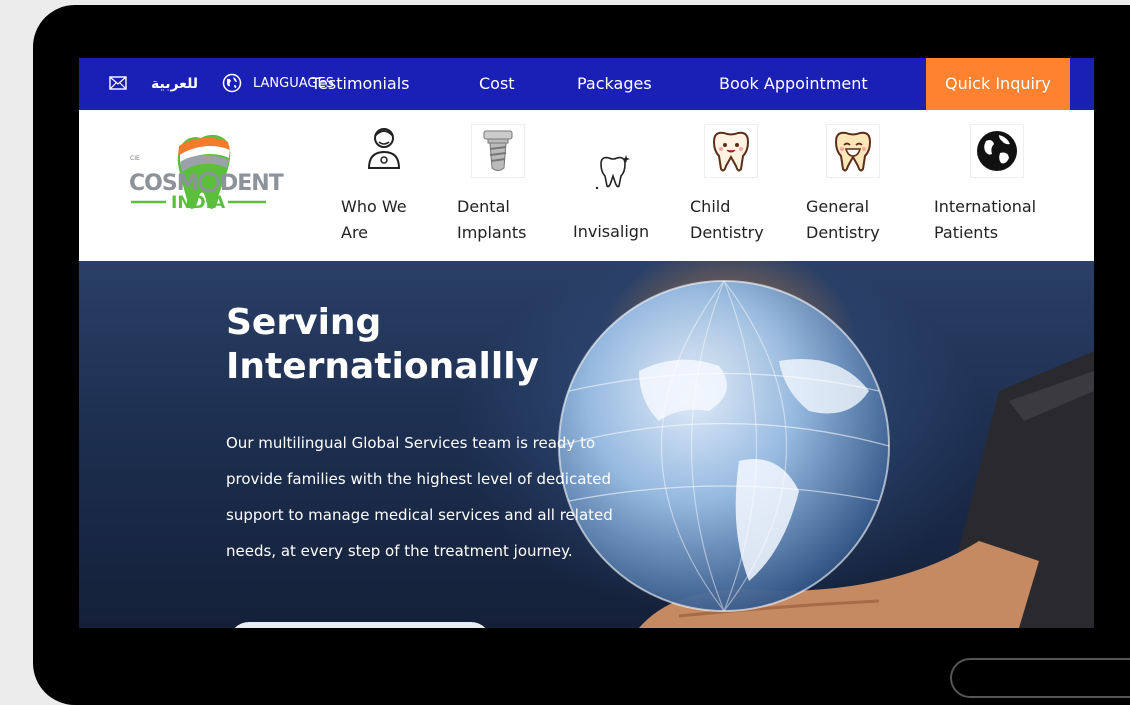 Image resolution: width=1130 pixels, height=705 pixels. I want to click on menu-label: Dental Implants, so click(492, 219).